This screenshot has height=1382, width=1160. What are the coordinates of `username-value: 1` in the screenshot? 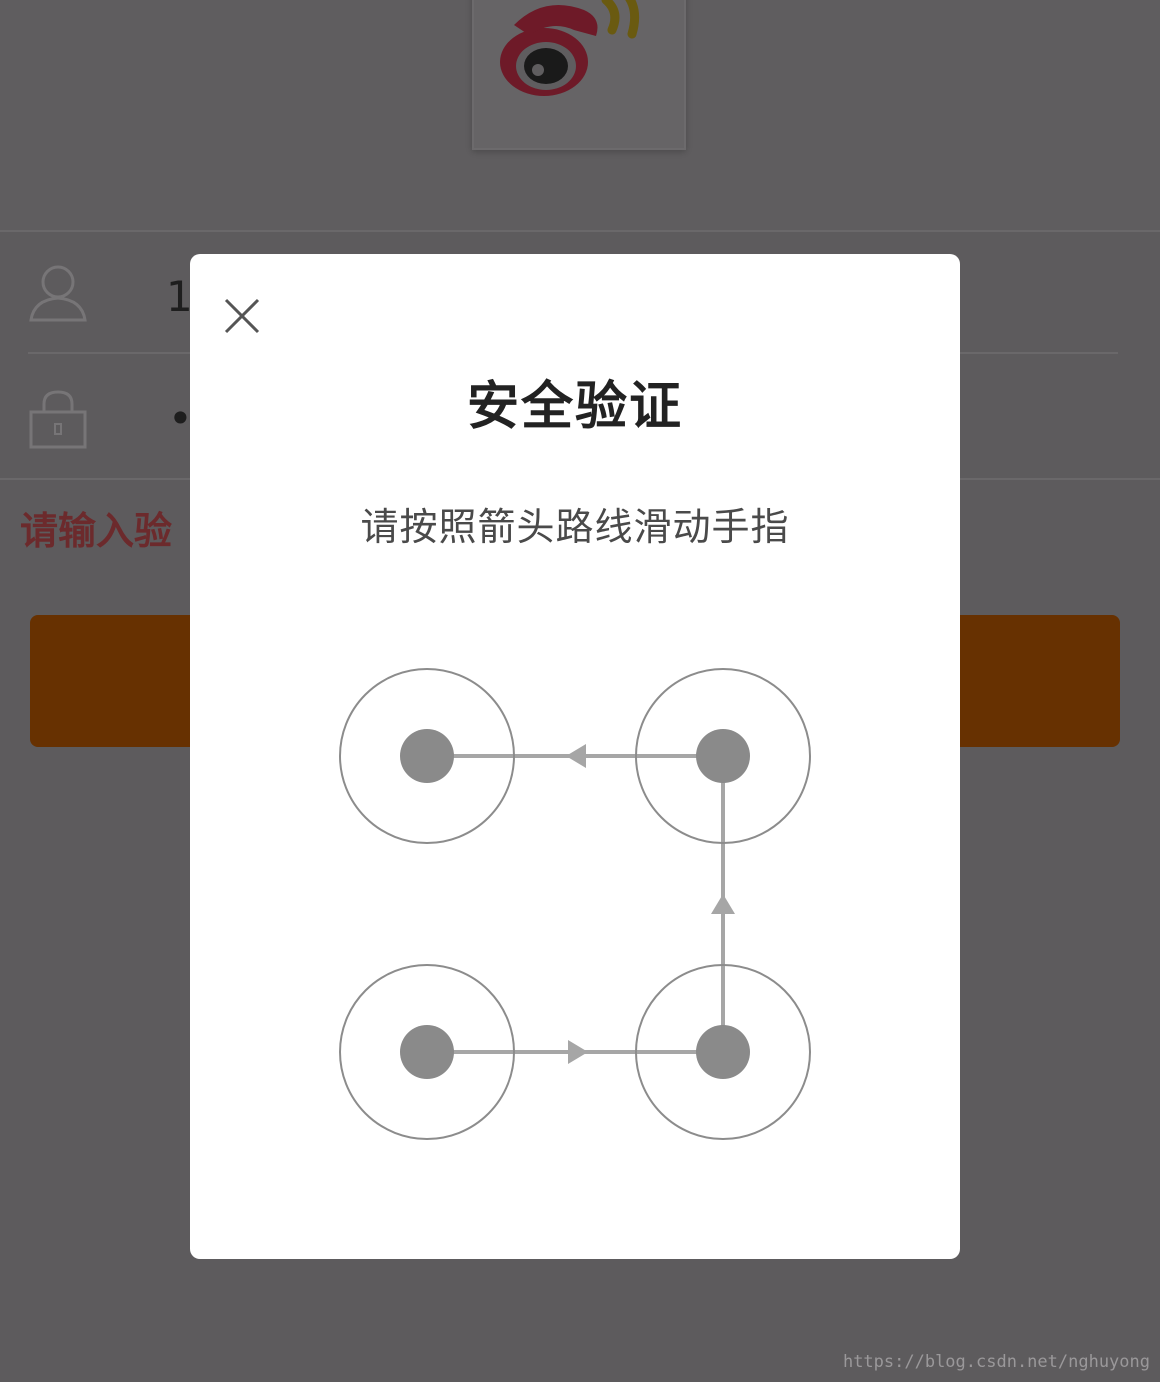 It's located at (179, 297).